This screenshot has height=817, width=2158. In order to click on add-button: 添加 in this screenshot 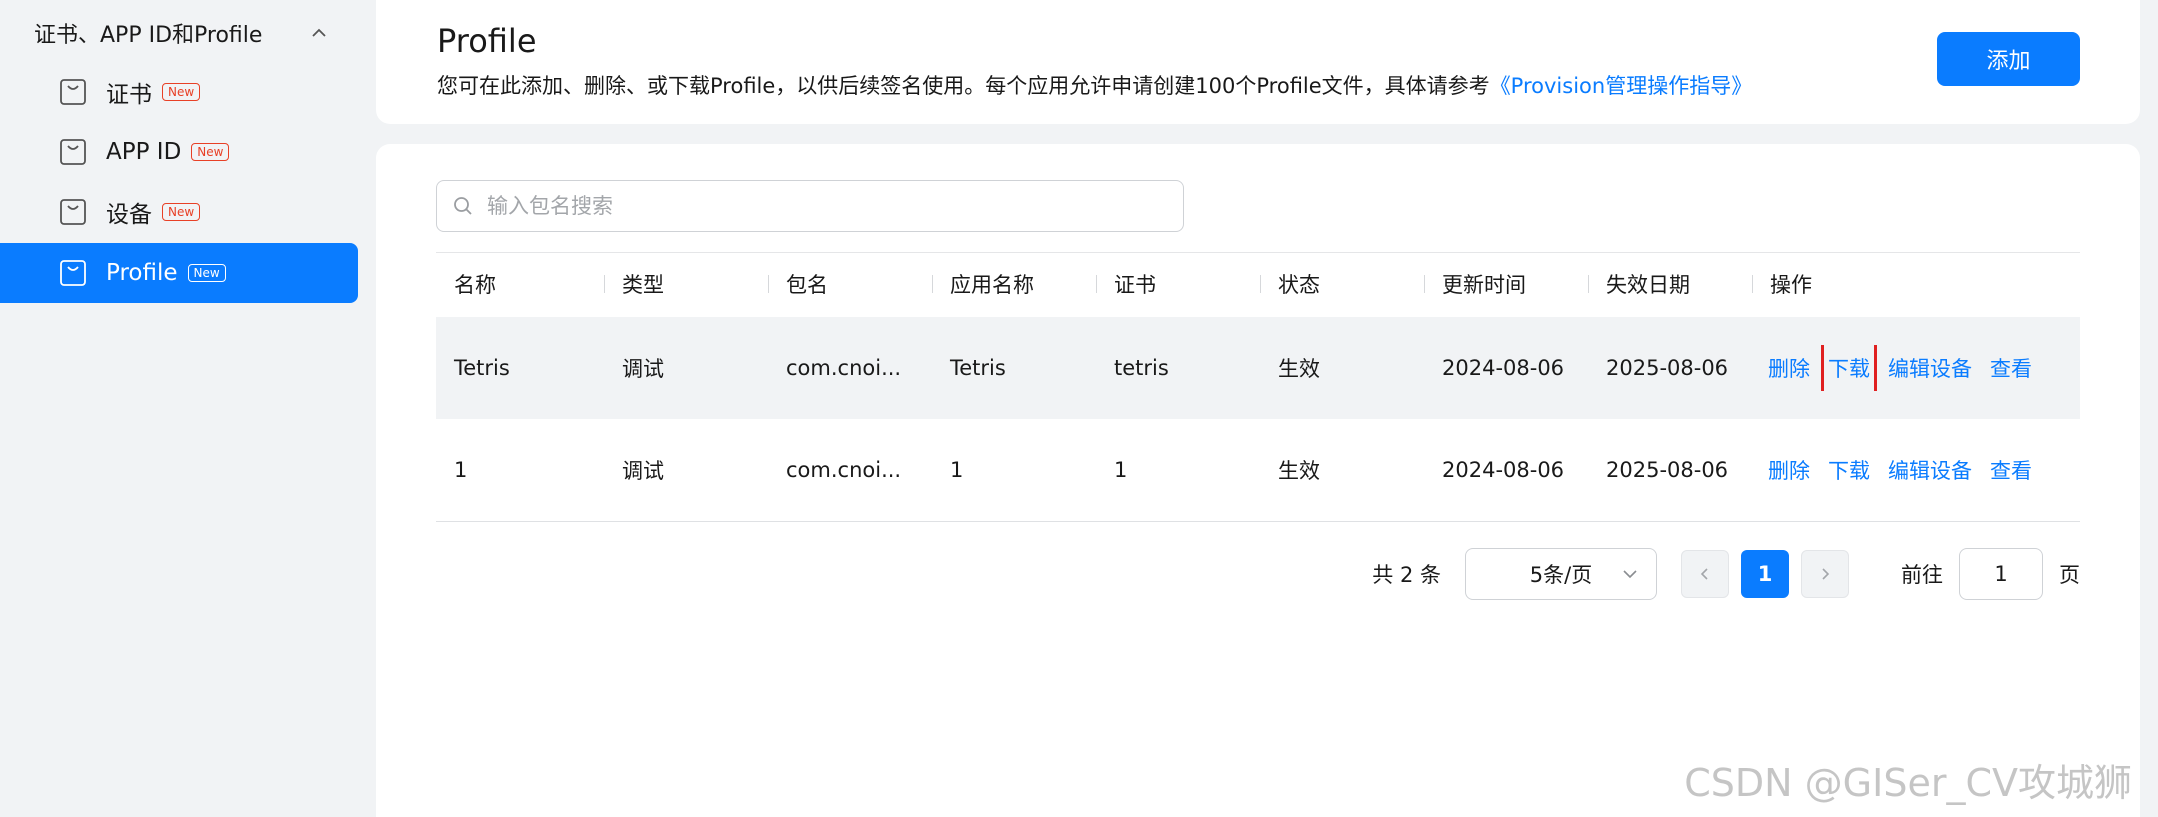, I will do `click(2008, 59)`.